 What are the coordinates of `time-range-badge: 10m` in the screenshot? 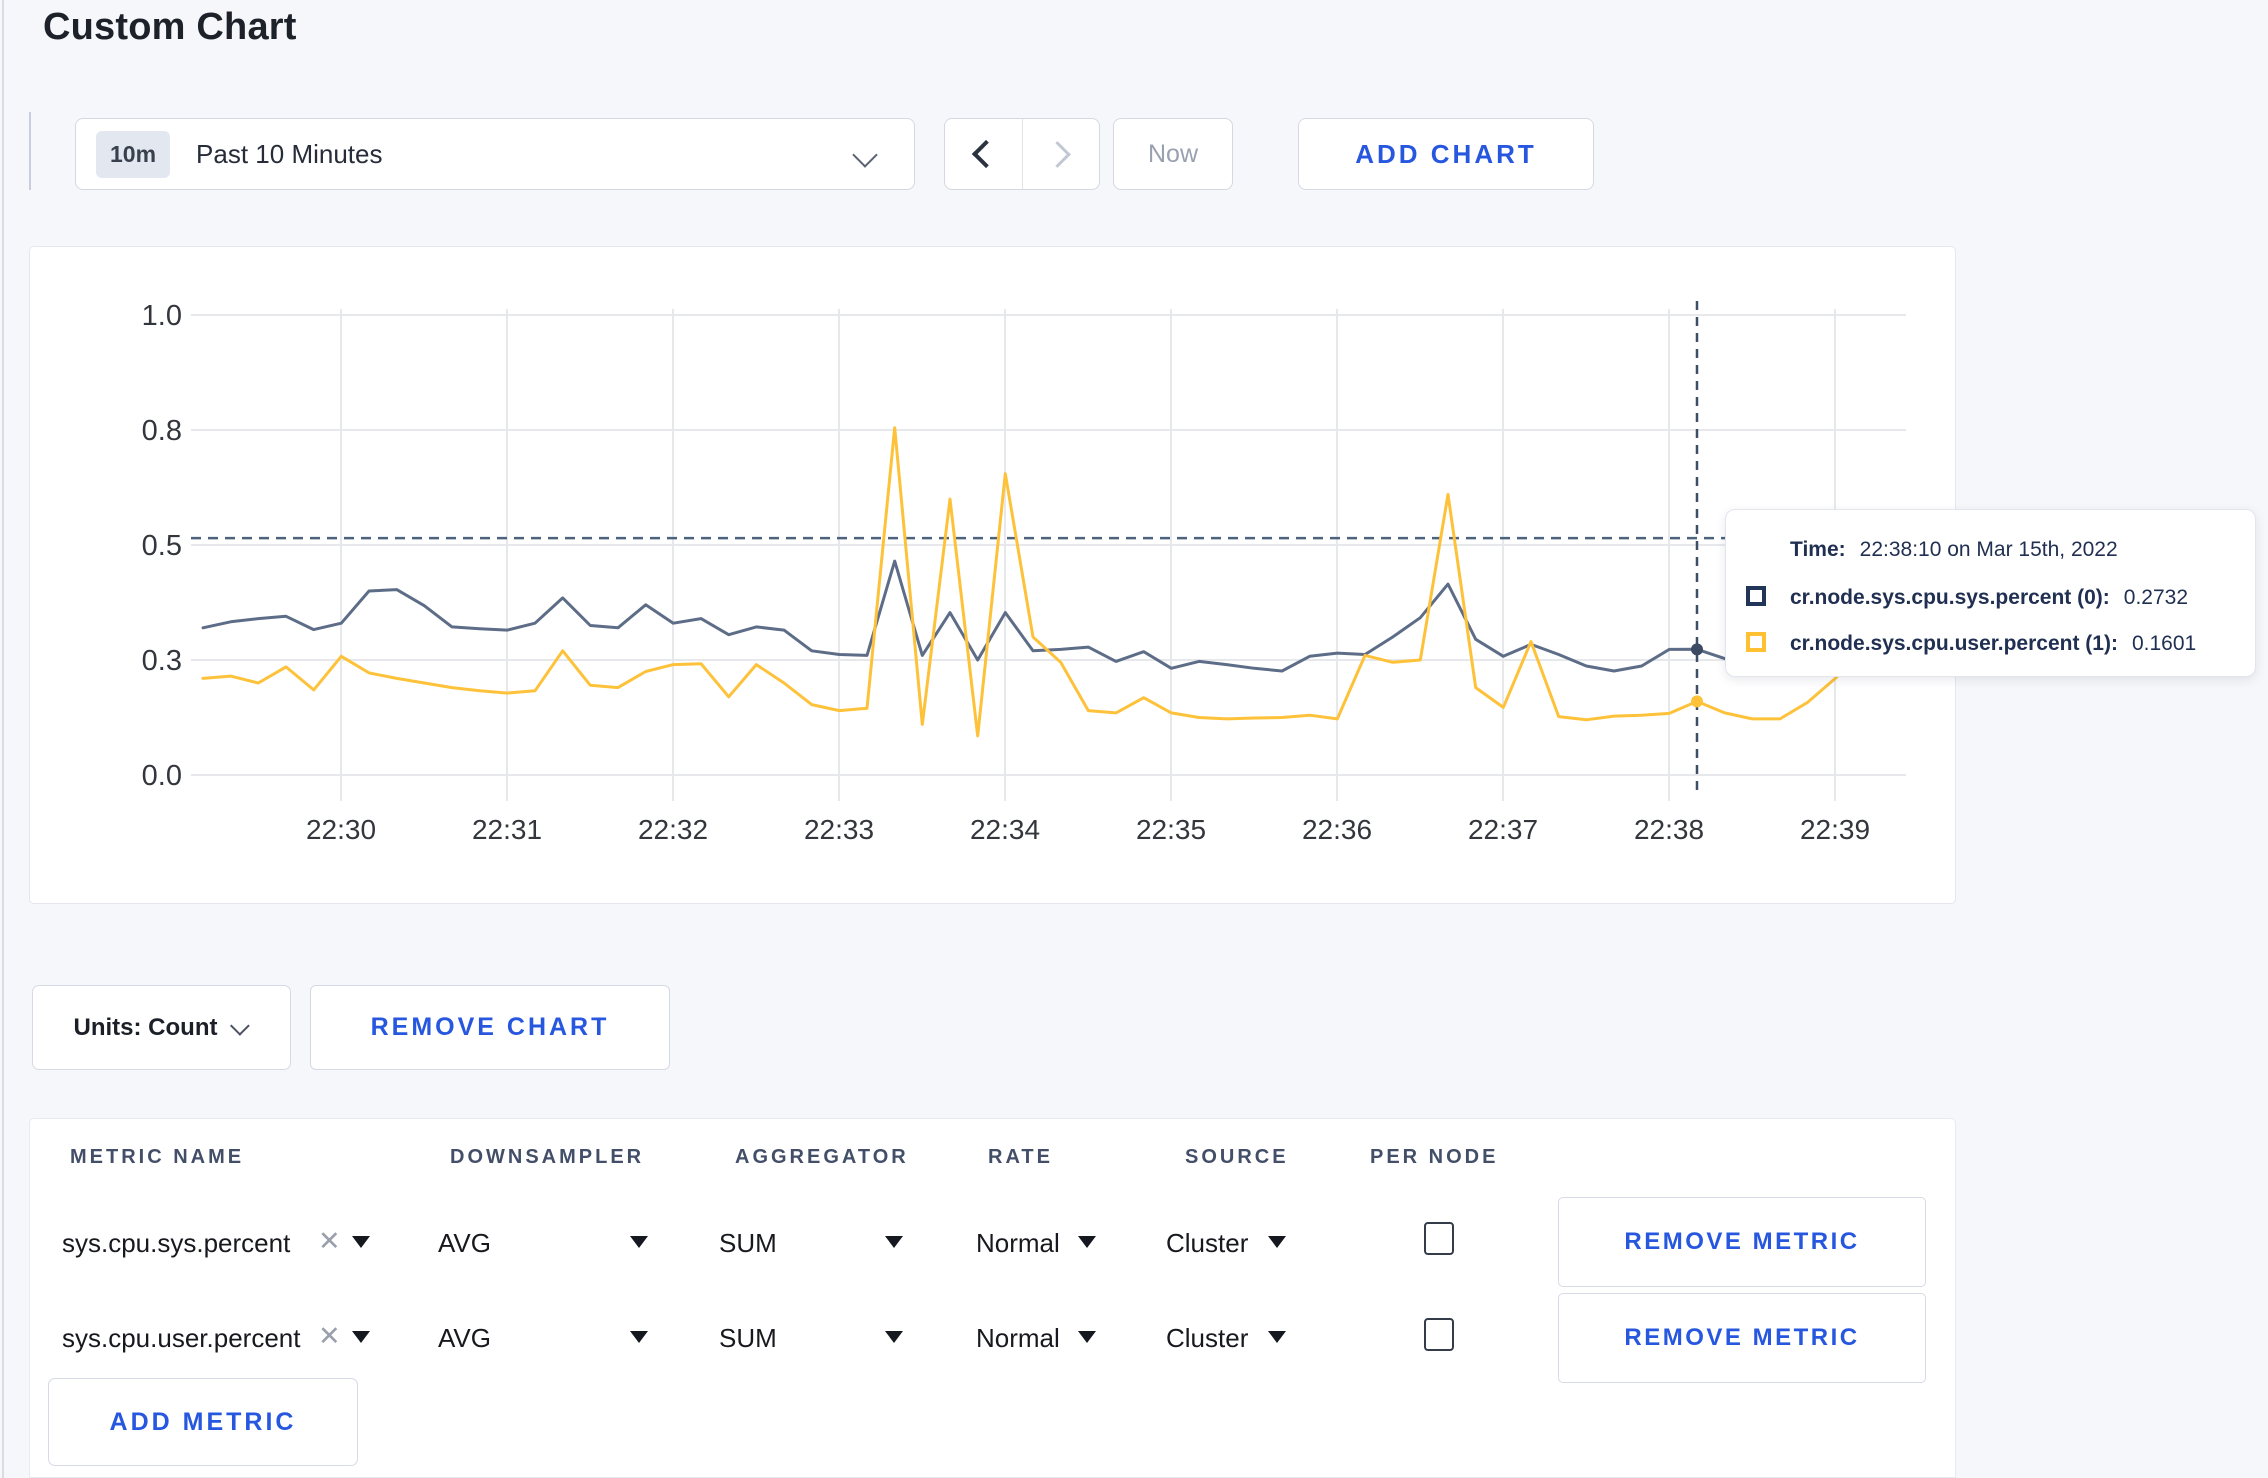 It's located at (133, 154).